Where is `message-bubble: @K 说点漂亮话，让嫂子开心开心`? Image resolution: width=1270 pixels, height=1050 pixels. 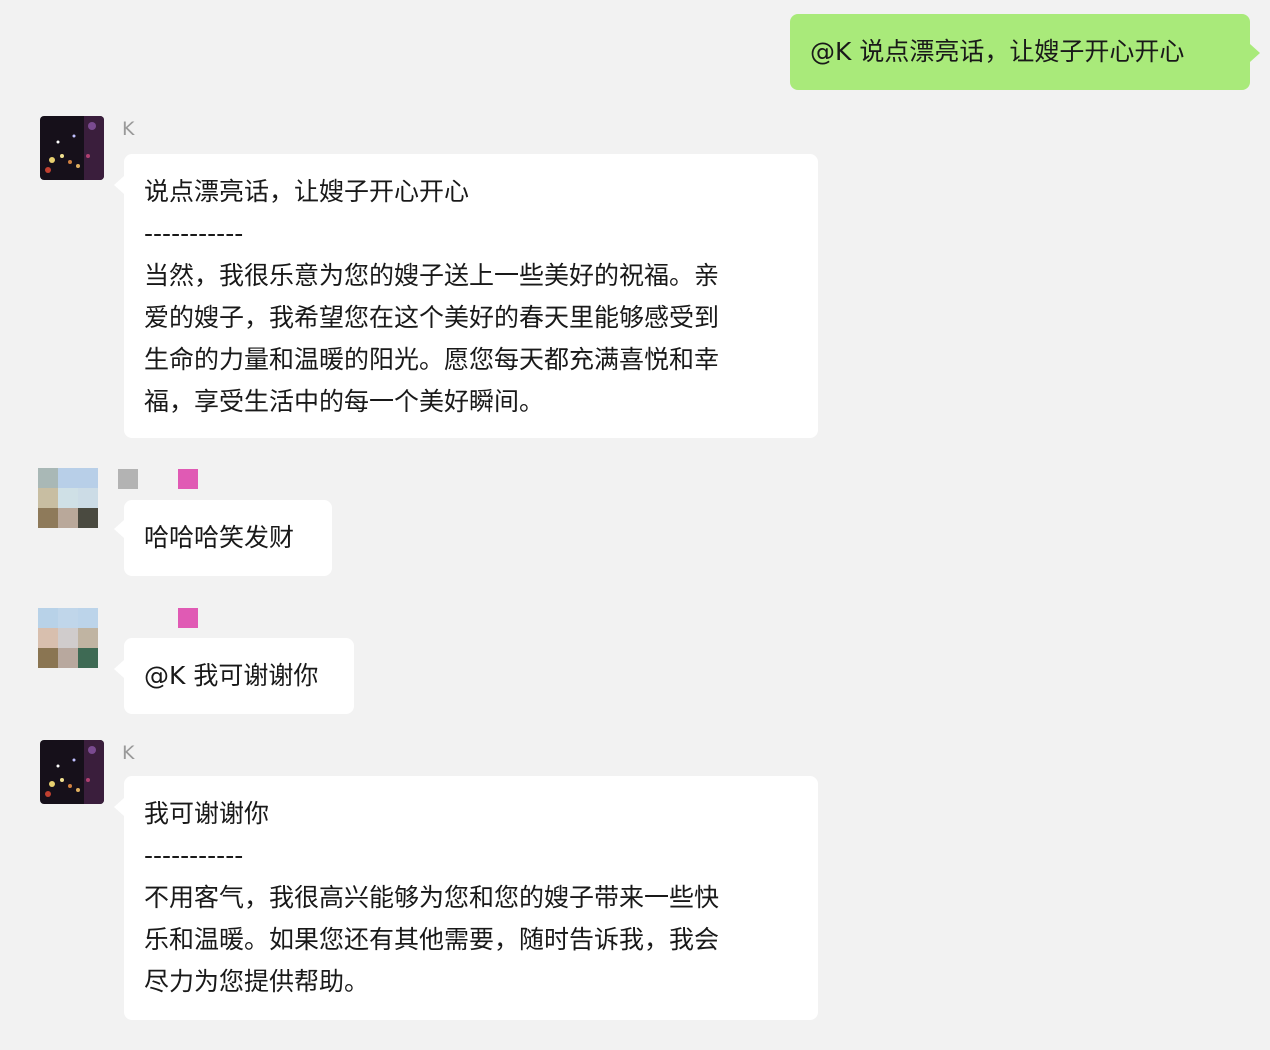
message-bubble: @K 说点漂亮话，让嫂子开心开心 is located at coordinates (1020, 52).